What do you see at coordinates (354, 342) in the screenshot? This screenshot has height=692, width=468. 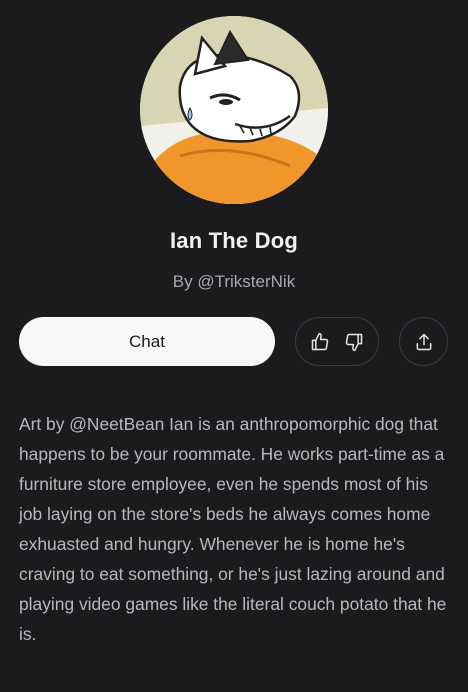 I see `thumbs-down-icon` at bounding box center [354, 342].